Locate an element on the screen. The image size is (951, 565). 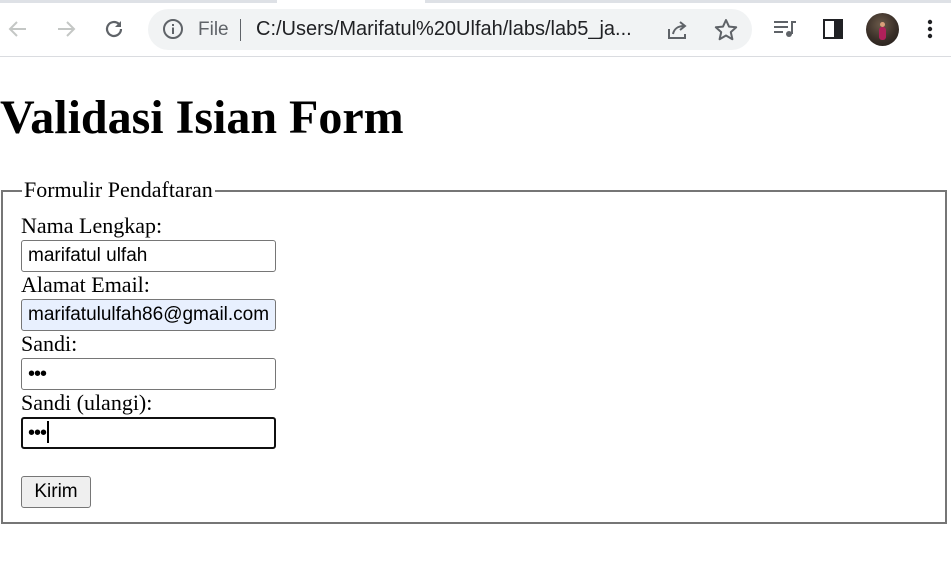
arrow-left-icon is located at coordinates (17, 29).